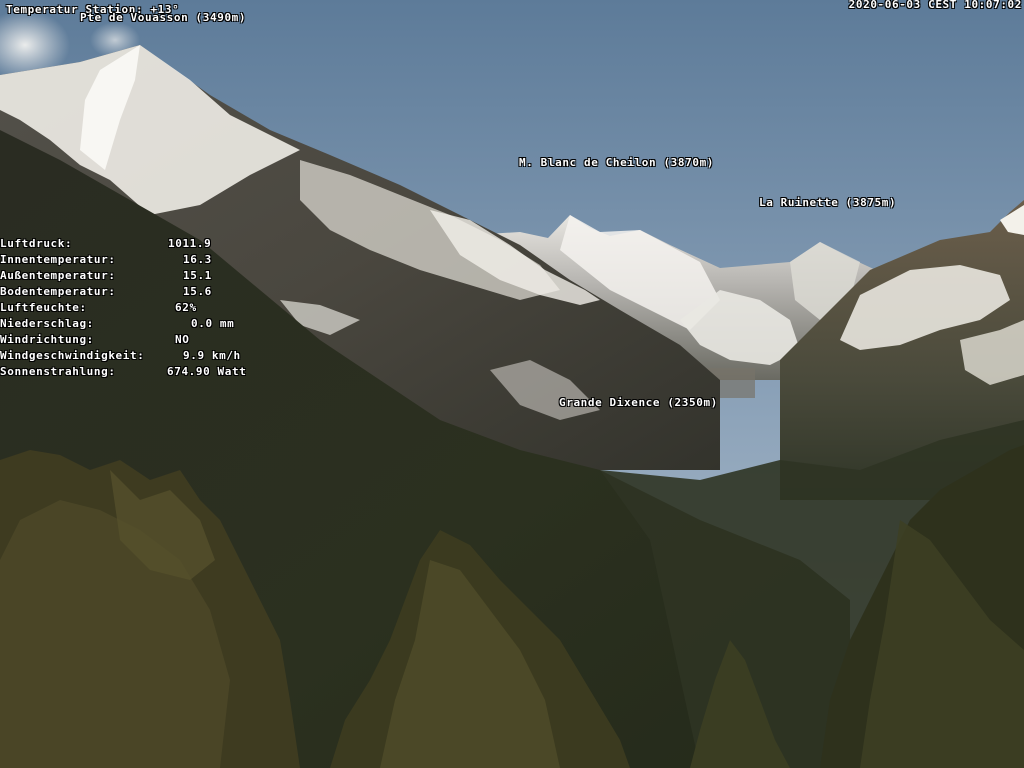  Describe the element at coordinates (47, 339) in the screenshot. I see `weather-label: Windrichtung:` at that location.